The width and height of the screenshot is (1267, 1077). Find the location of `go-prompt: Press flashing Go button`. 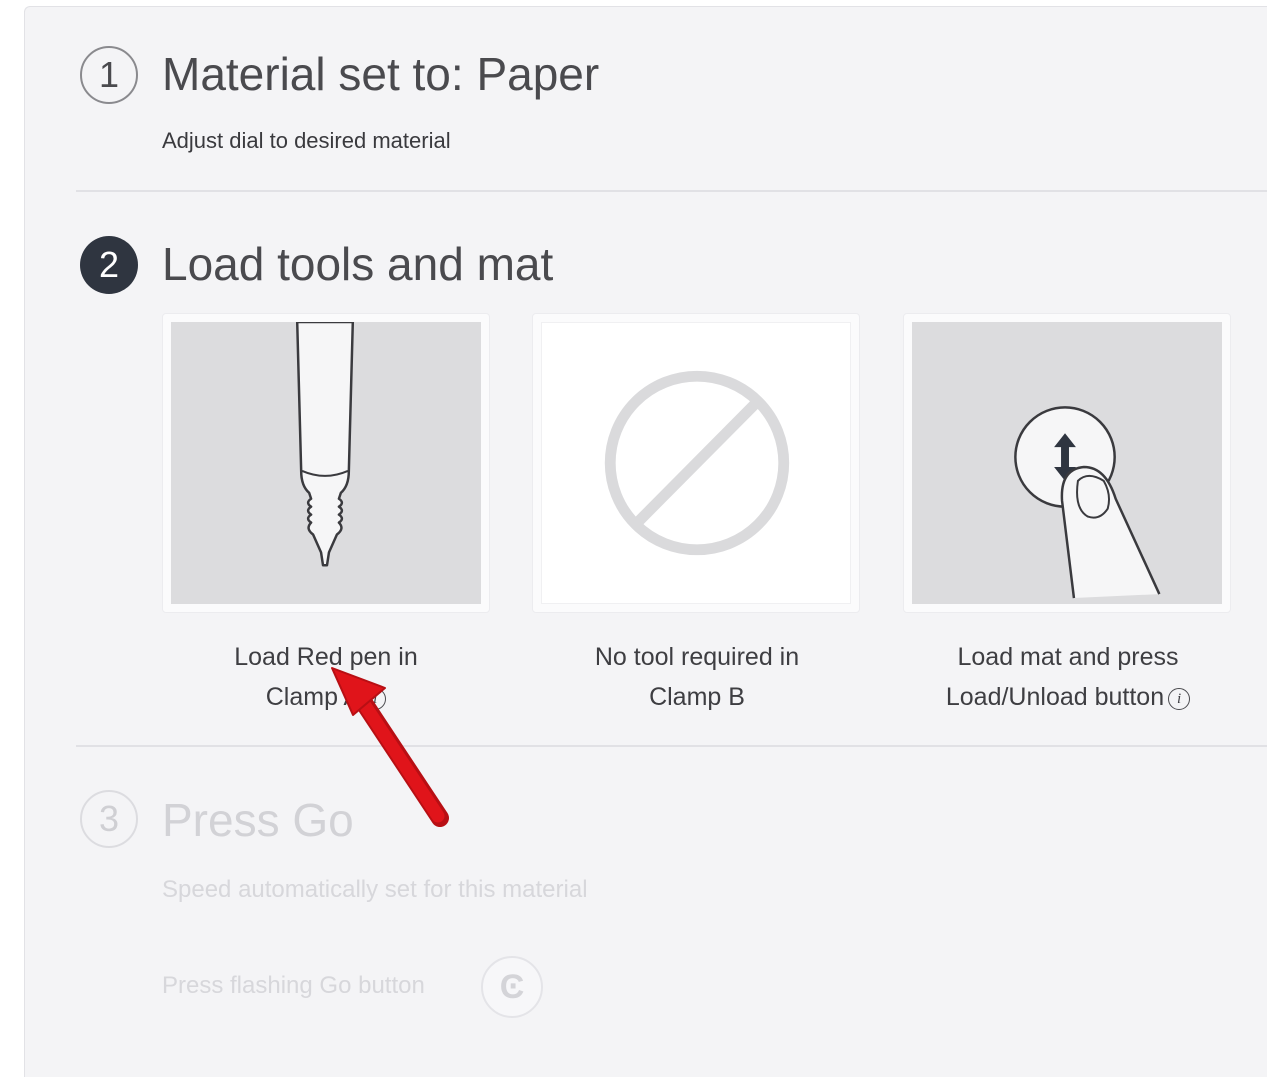

go-prompt: Press flashing Go button is located at coordinates (293, 985).